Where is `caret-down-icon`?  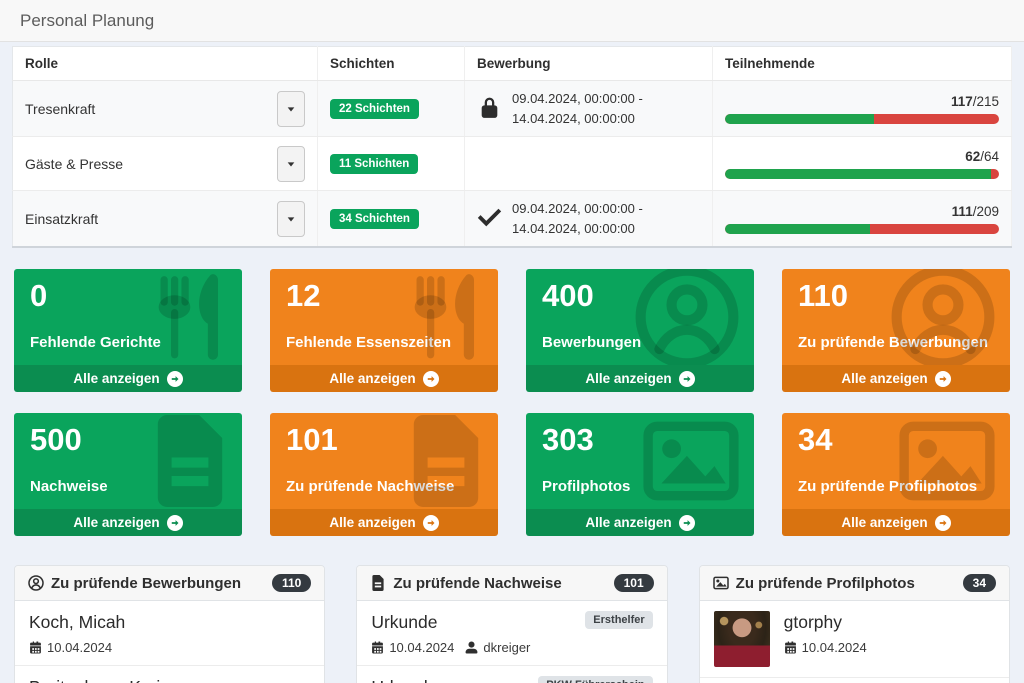 caret-down-icon is located at coordinates (291, 109).